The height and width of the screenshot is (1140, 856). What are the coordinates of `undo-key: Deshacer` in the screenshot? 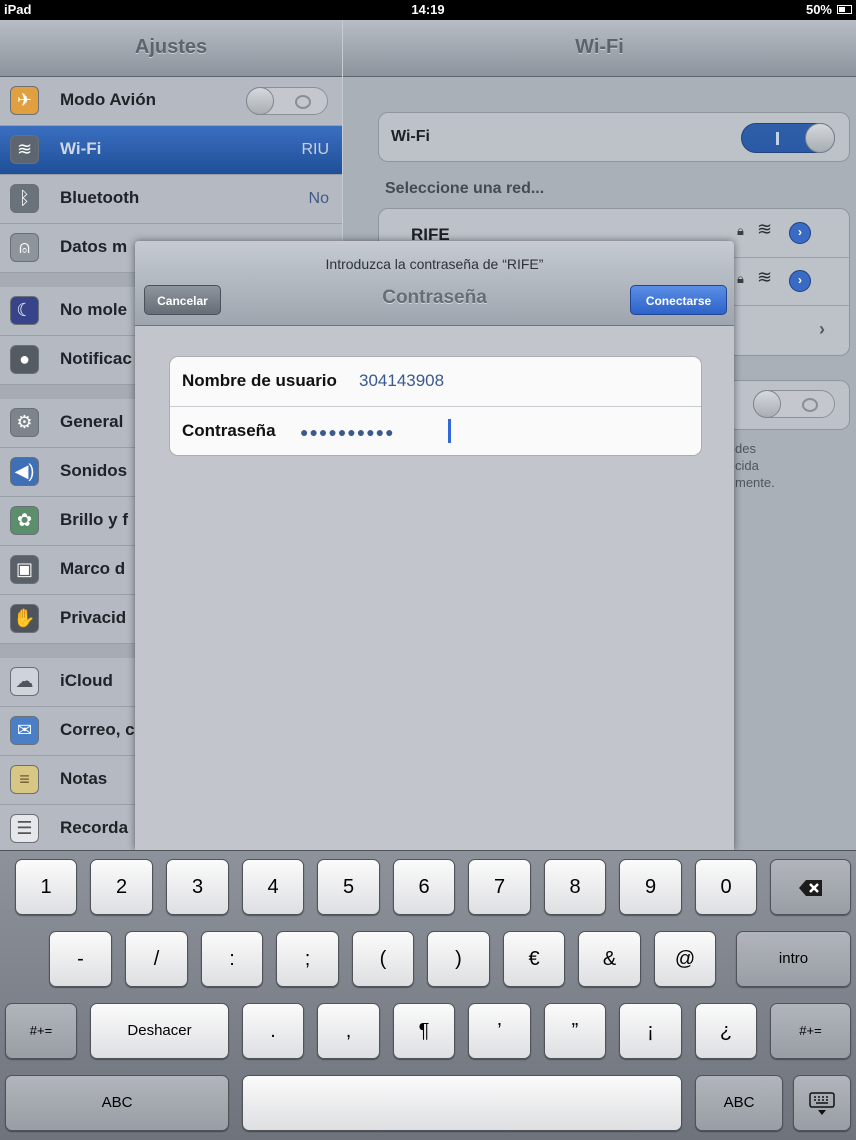 It's located at (159, 1031).